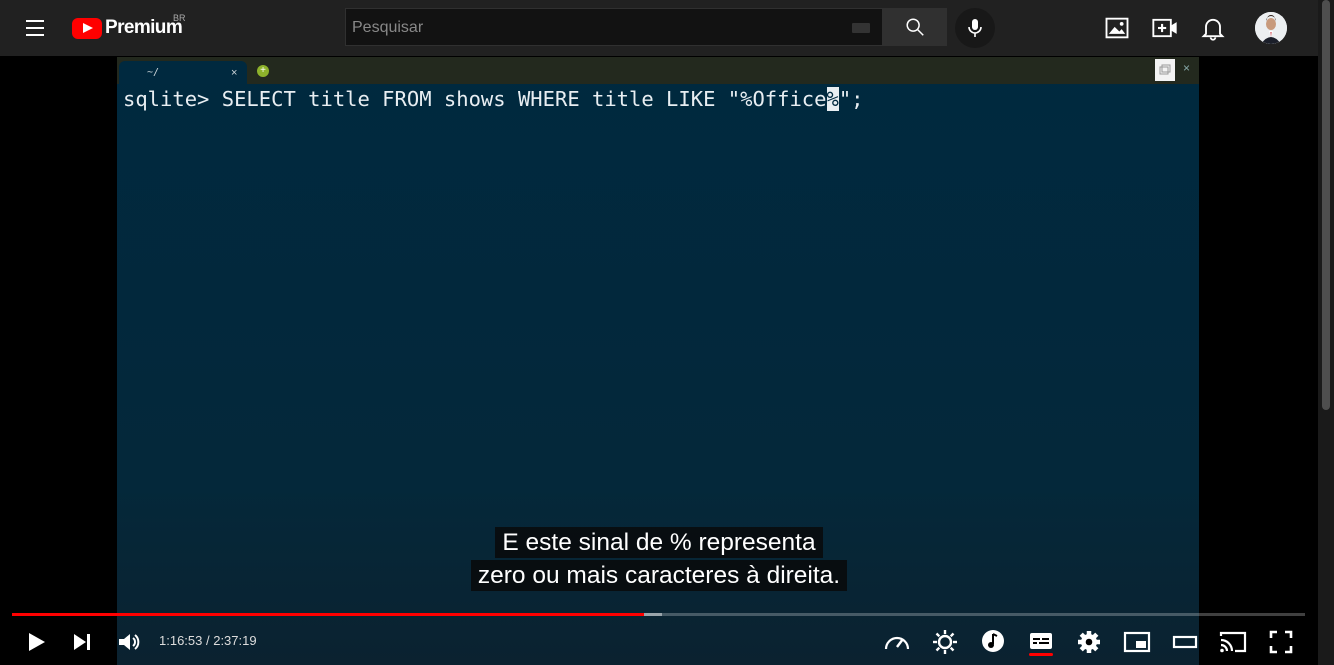 This screenshot has width=1334, height=665. Describe the element at coordinates (832, 99) in the screenshot. I see `terminal-cursor: %` at that location.